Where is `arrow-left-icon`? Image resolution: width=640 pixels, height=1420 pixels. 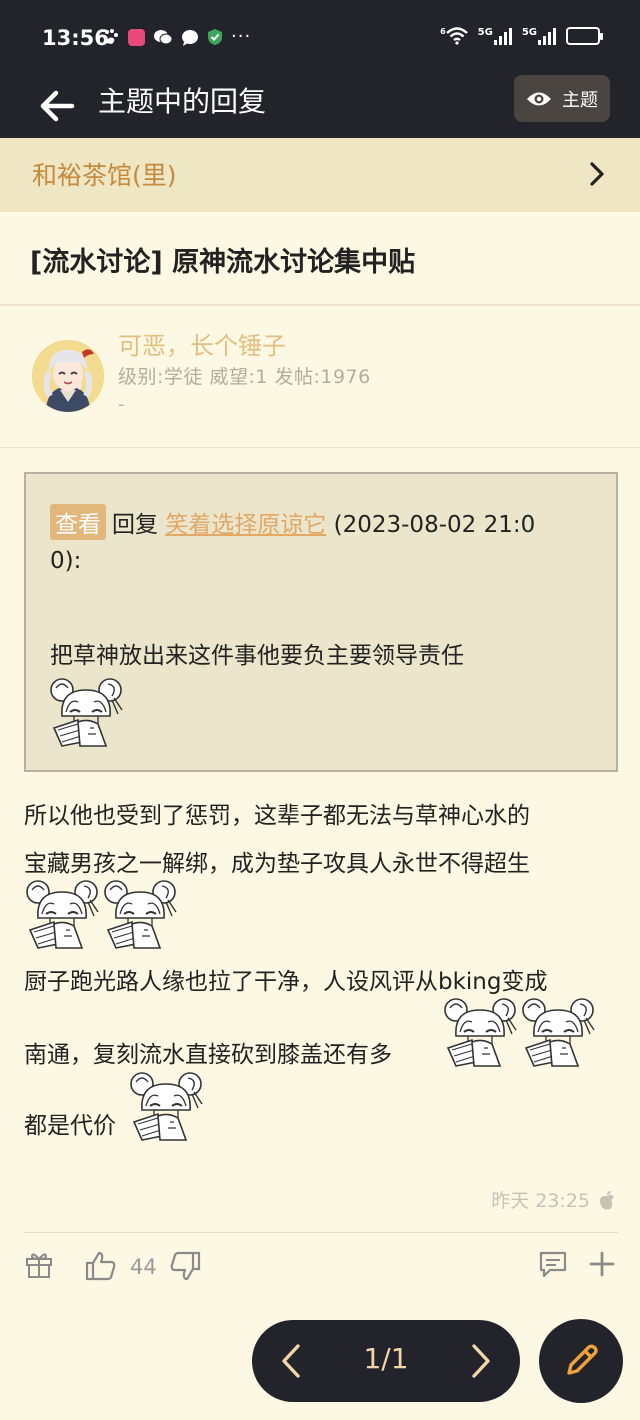 arrow-left-icon is located at coordinates (57, 106).